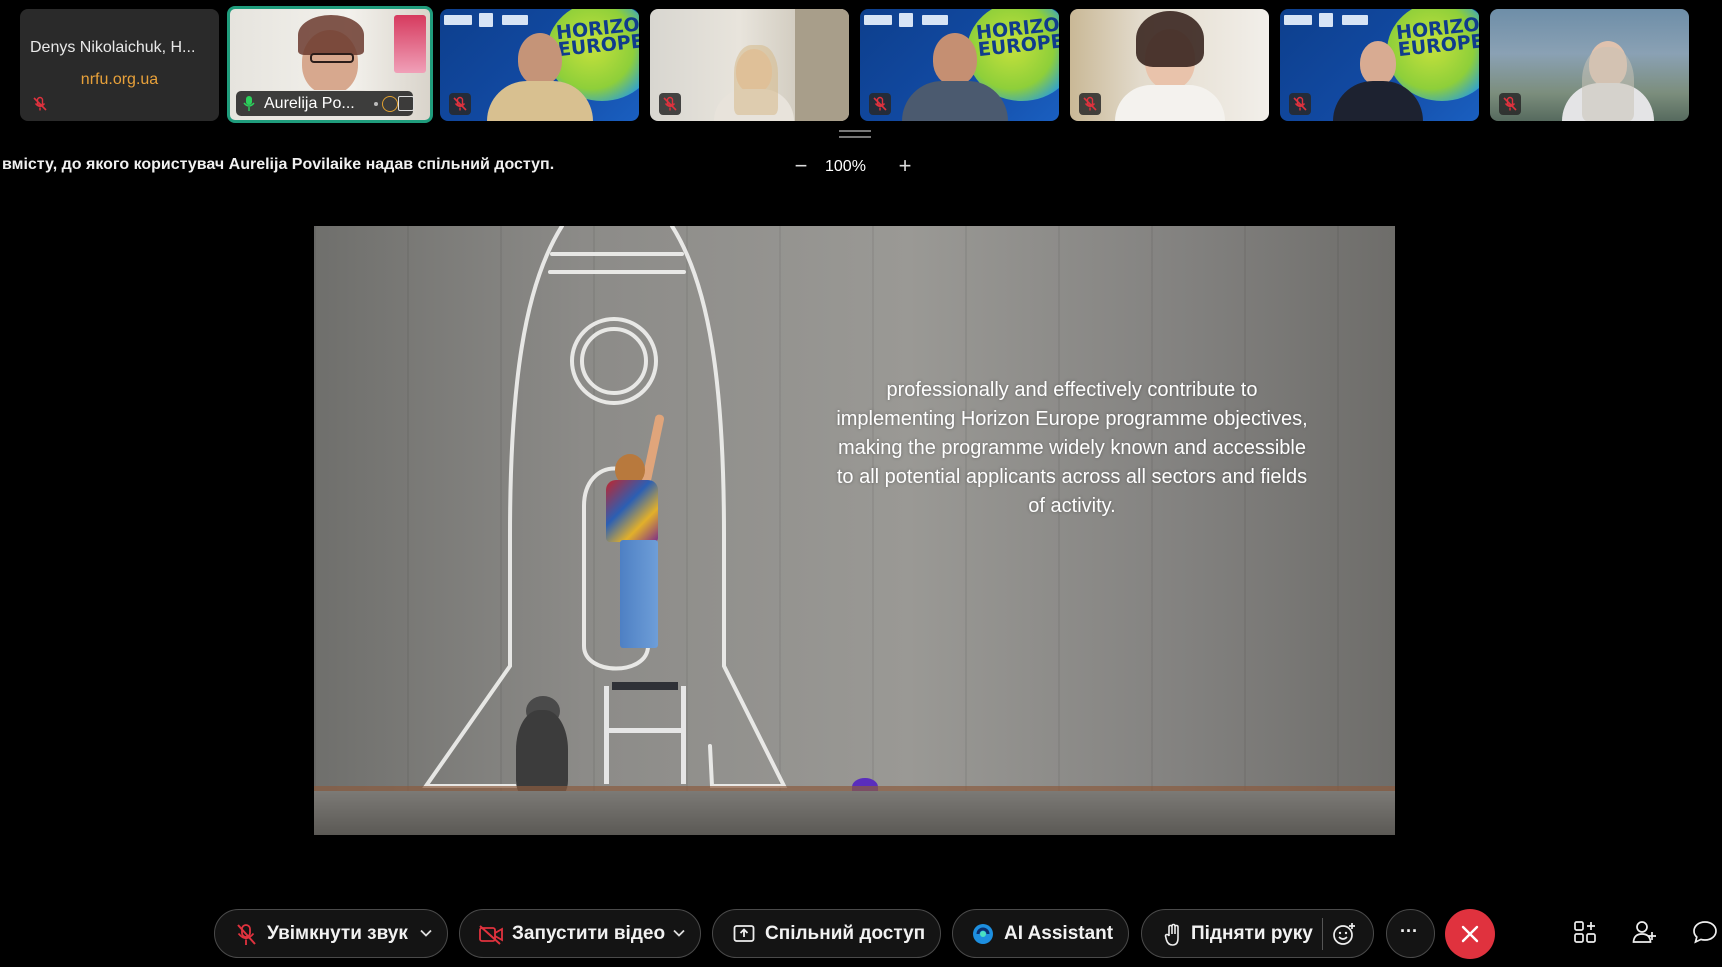 The image size is (1722, 967). Describe the element at coordinates (822, 65) in the screenshot. I see `background-wall` at that location.